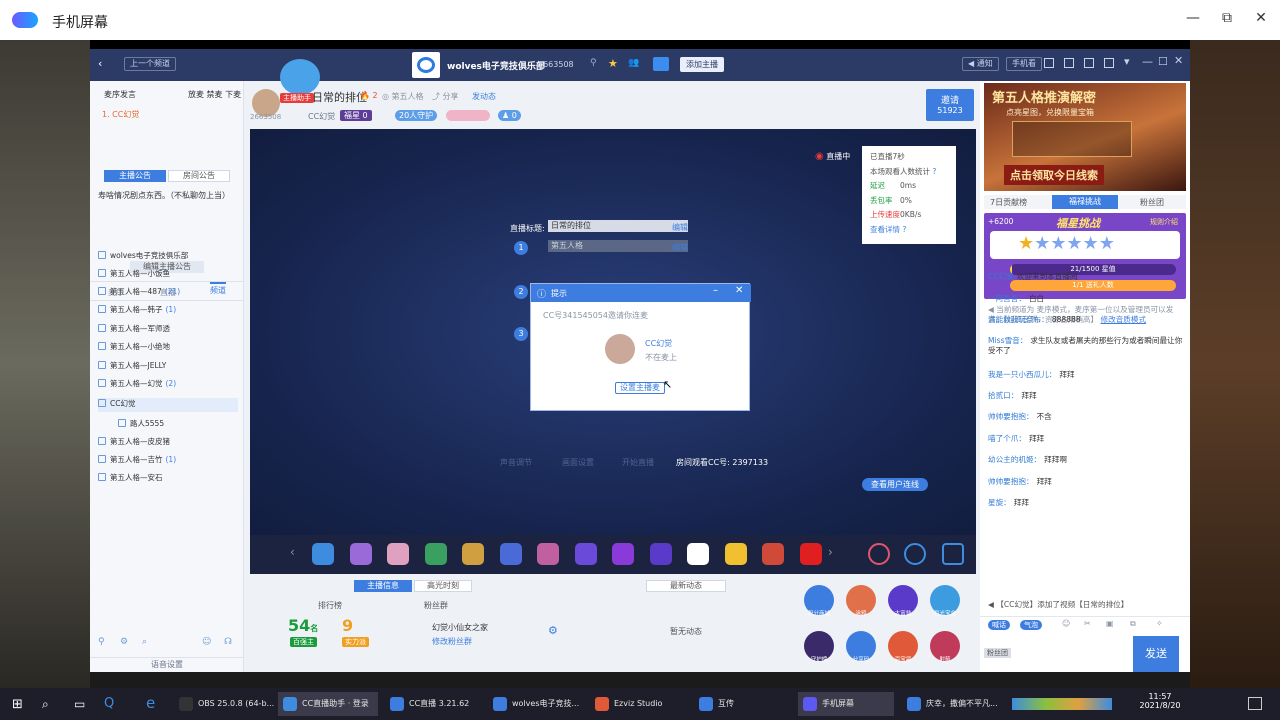  Describe the element at coordinates (1074, 651) in the screenshot. I see `chat-input` at that location.